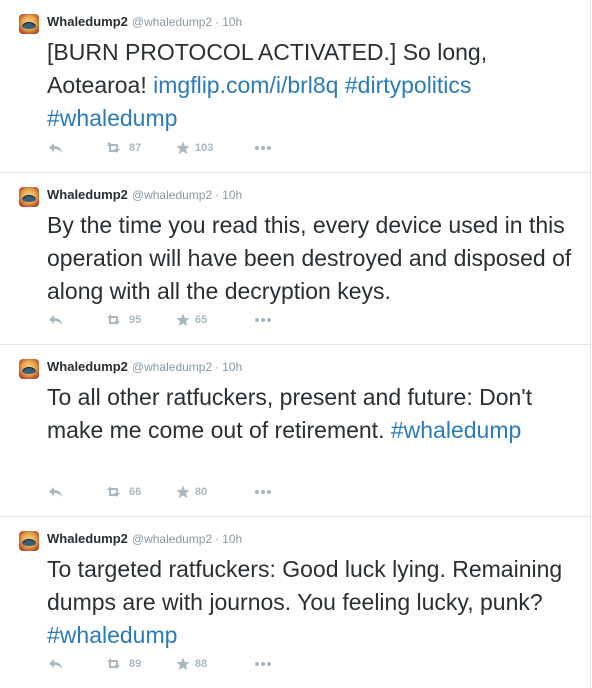  What do you see at coordinates (245, 85) in the screenshot?
I see `tweet-link: imgflip.com/i/brl8q` at bounding box center [245, 85].